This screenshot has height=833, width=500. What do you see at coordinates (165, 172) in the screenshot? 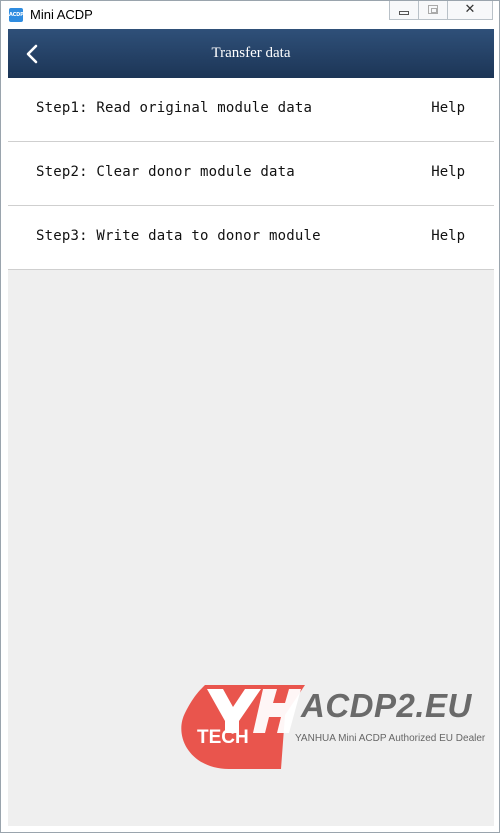
I see `step-2-label: Step2: Clear donor module data` at bounding box center [165, 172].